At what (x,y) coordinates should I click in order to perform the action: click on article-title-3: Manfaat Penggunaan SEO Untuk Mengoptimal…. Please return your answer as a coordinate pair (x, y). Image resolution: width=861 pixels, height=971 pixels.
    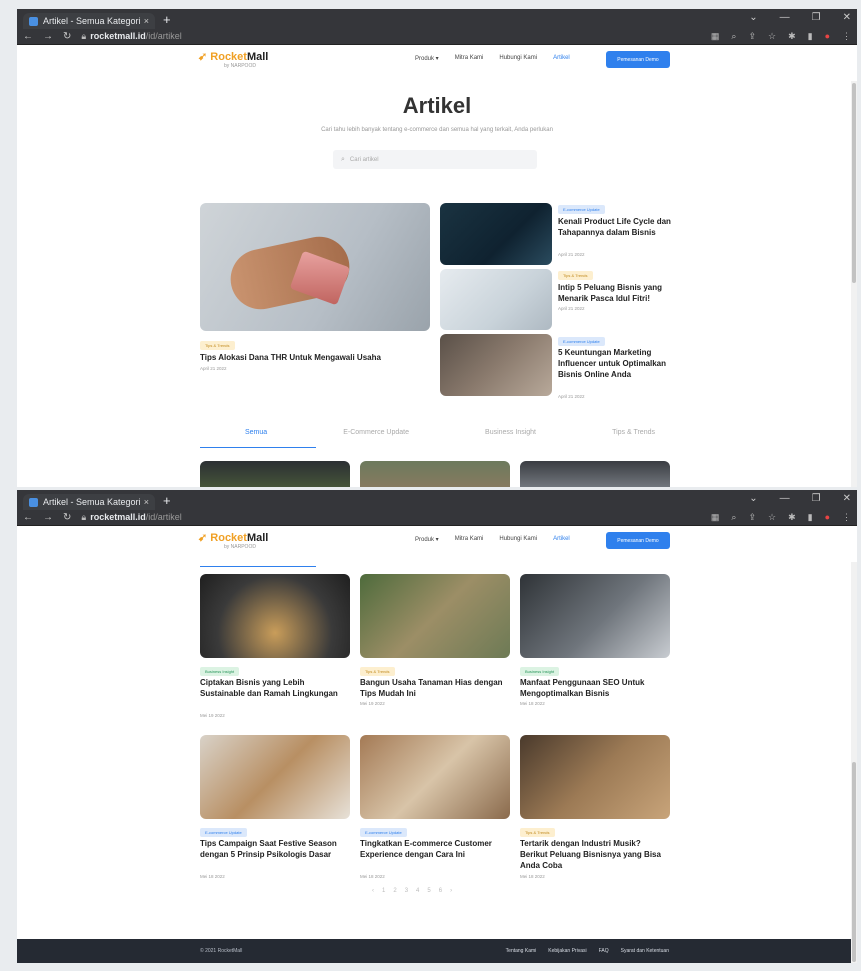
    Looking at the image, I should click on (595, 688).